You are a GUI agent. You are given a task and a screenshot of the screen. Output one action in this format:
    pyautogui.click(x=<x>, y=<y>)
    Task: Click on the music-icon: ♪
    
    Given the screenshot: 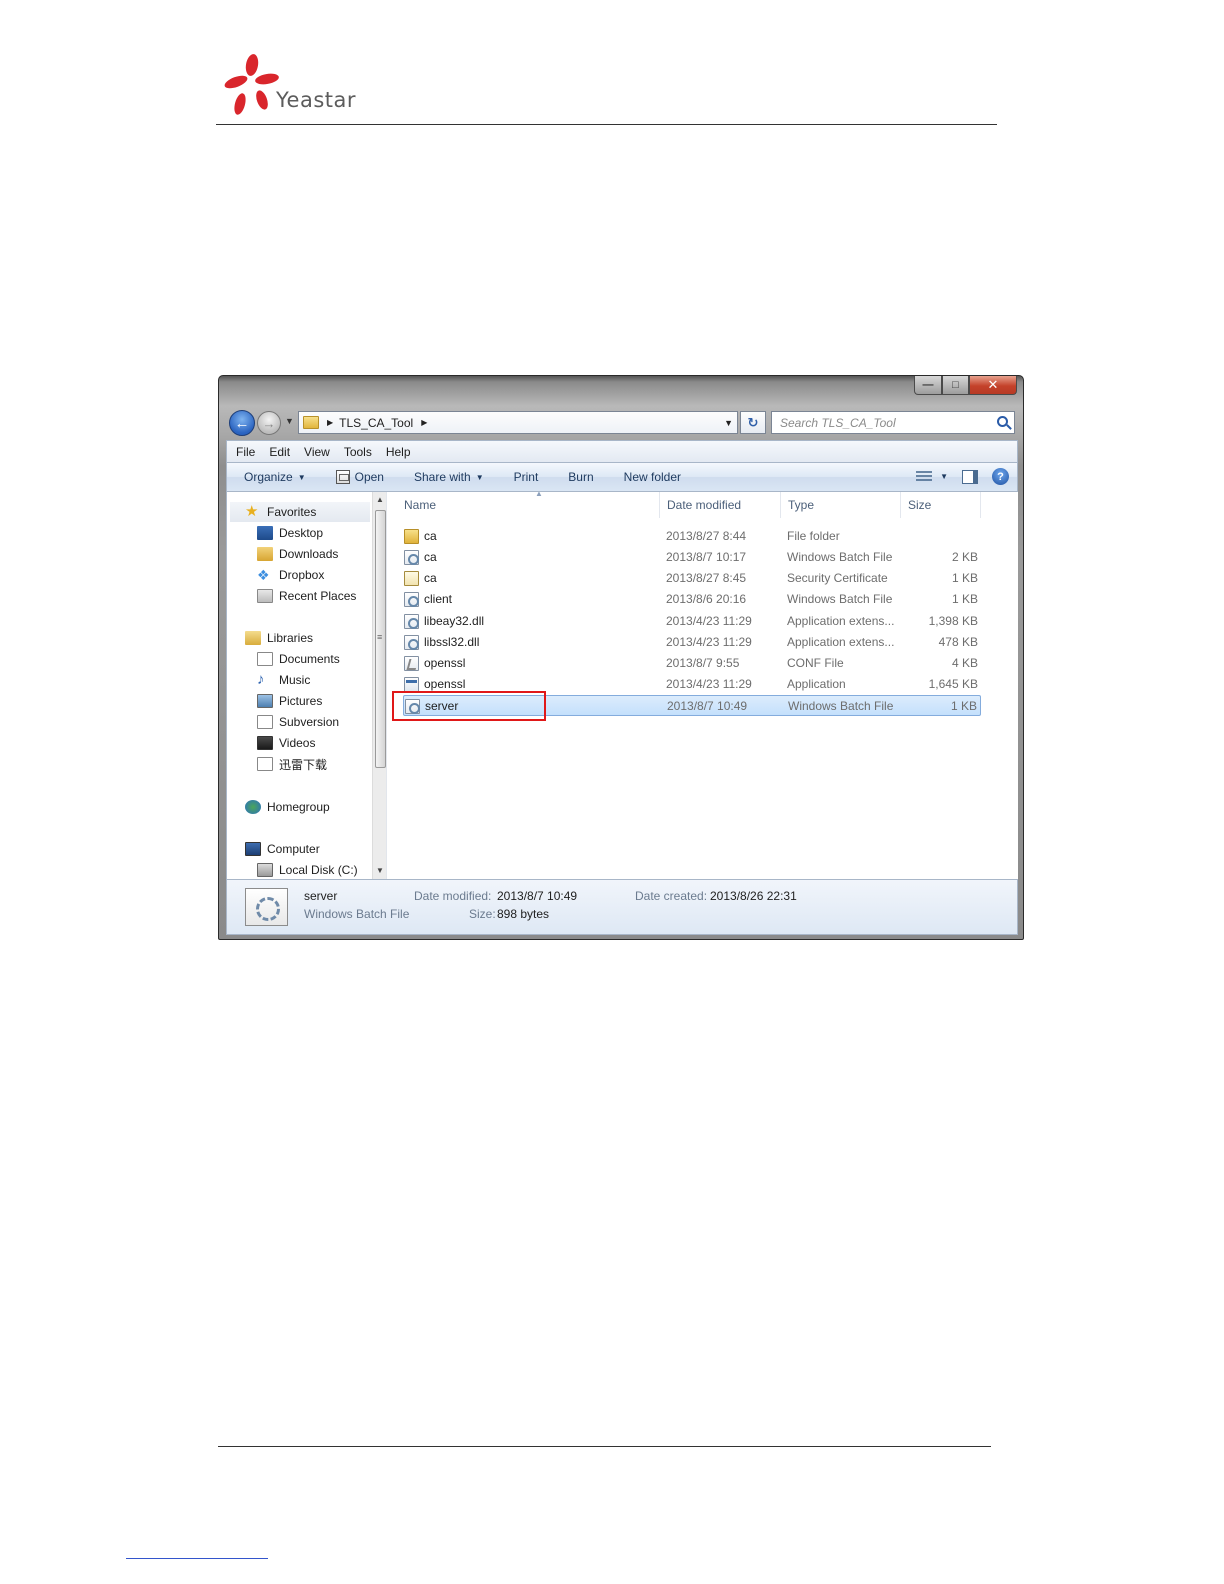 What is the action you would take?
    pyautogui.click(x=261, y=679)
    